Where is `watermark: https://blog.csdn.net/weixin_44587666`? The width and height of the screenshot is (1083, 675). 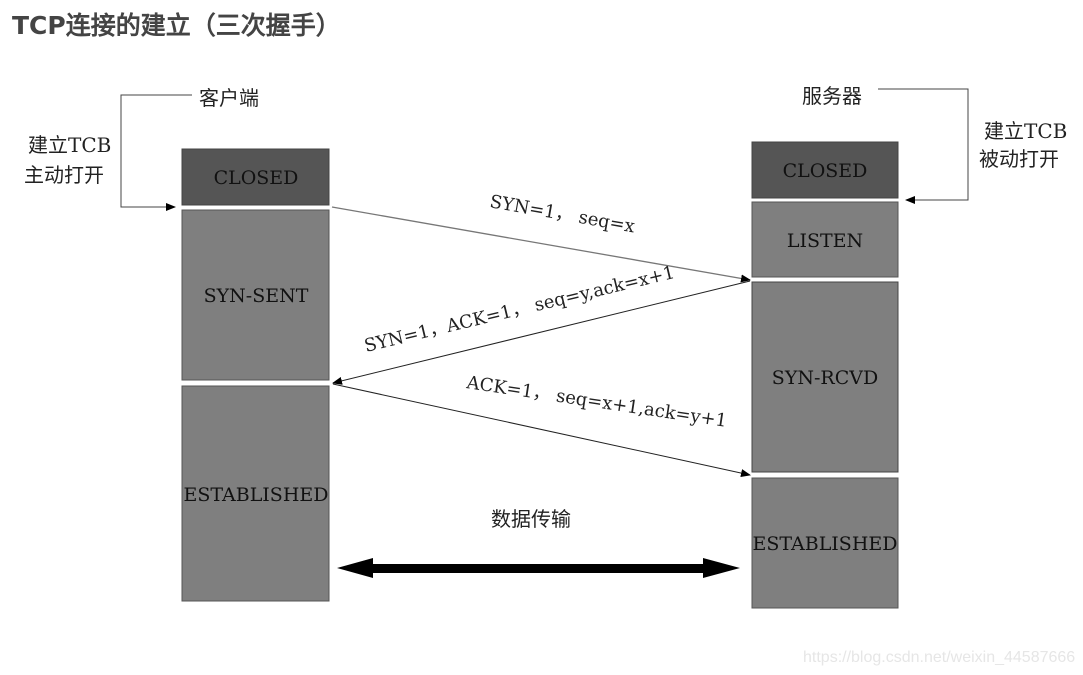 watermark: https://blog.csdn.net/weixin_44587666 is located at coordinates (939, 657).